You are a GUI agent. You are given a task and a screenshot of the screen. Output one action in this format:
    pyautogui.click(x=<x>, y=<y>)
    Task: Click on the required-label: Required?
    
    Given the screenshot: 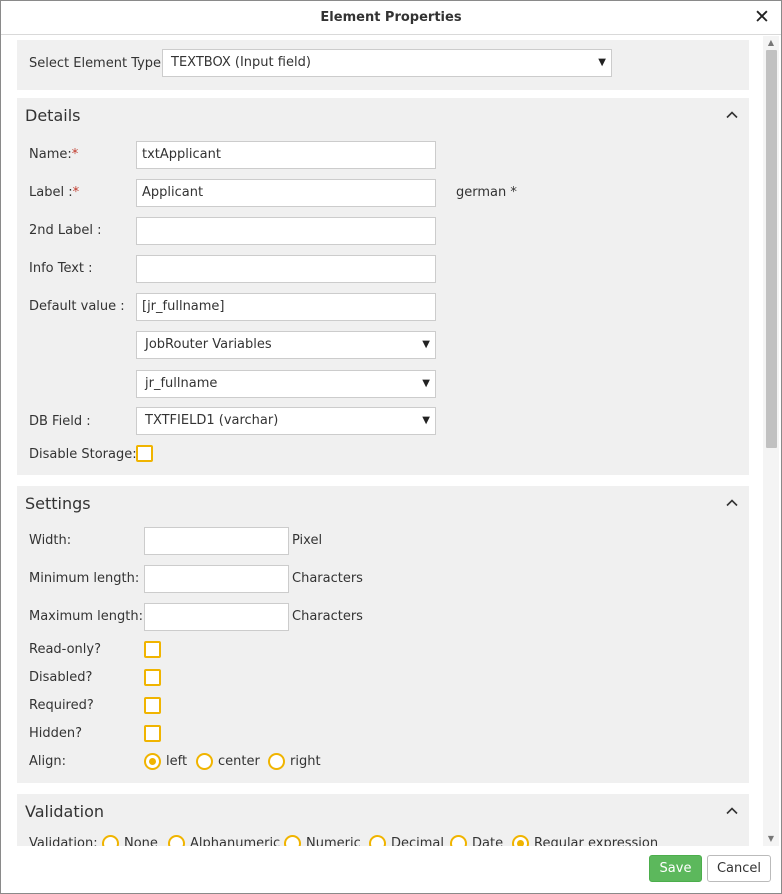 What is the action you would take?
    pyautogui.click(x=61, y=705)
    